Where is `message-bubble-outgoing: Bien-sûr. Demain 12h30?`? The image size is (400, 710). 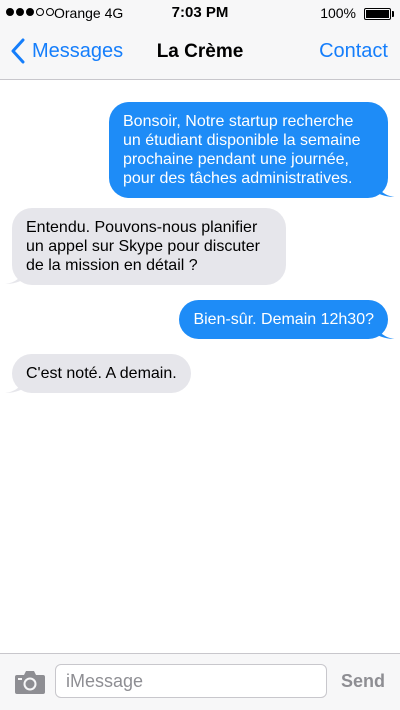 message-bubble-outgoing: Bien-sûr. Demain 12h30? is located at coordinates (283, 319).